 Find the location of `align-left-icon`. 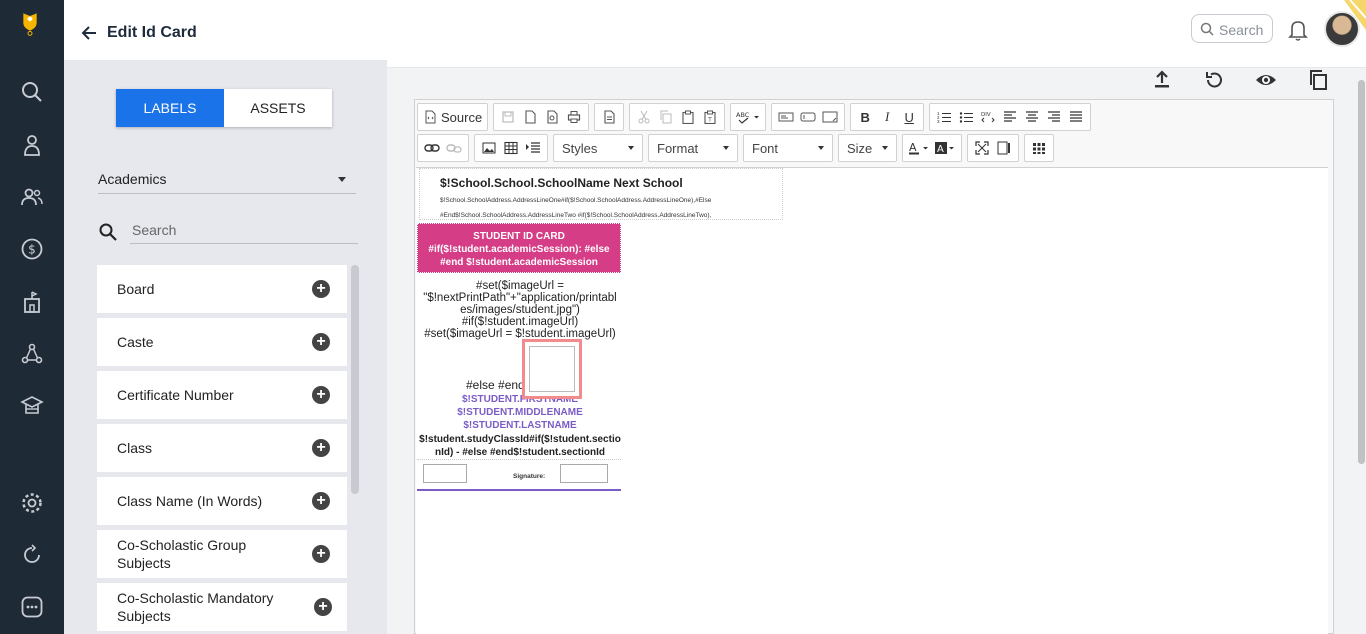

align-left-icon is located at coordinates (1010, 117).